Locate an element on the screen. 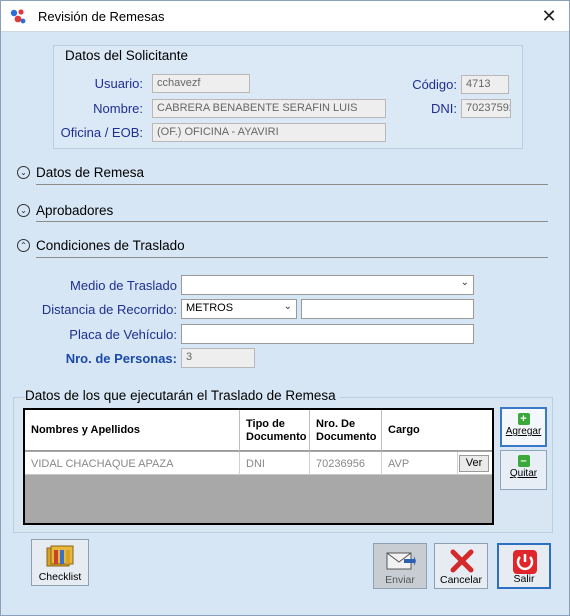 The width and height of the screenshot is (570, 616). checklist-label: Checklist is located at coordinates (60, 577).